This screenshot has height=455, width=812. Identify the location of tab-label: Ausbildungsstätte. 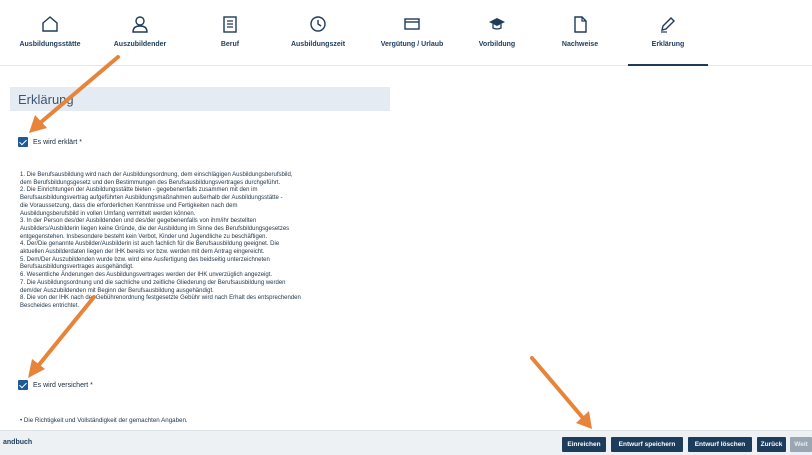
(50, 44).